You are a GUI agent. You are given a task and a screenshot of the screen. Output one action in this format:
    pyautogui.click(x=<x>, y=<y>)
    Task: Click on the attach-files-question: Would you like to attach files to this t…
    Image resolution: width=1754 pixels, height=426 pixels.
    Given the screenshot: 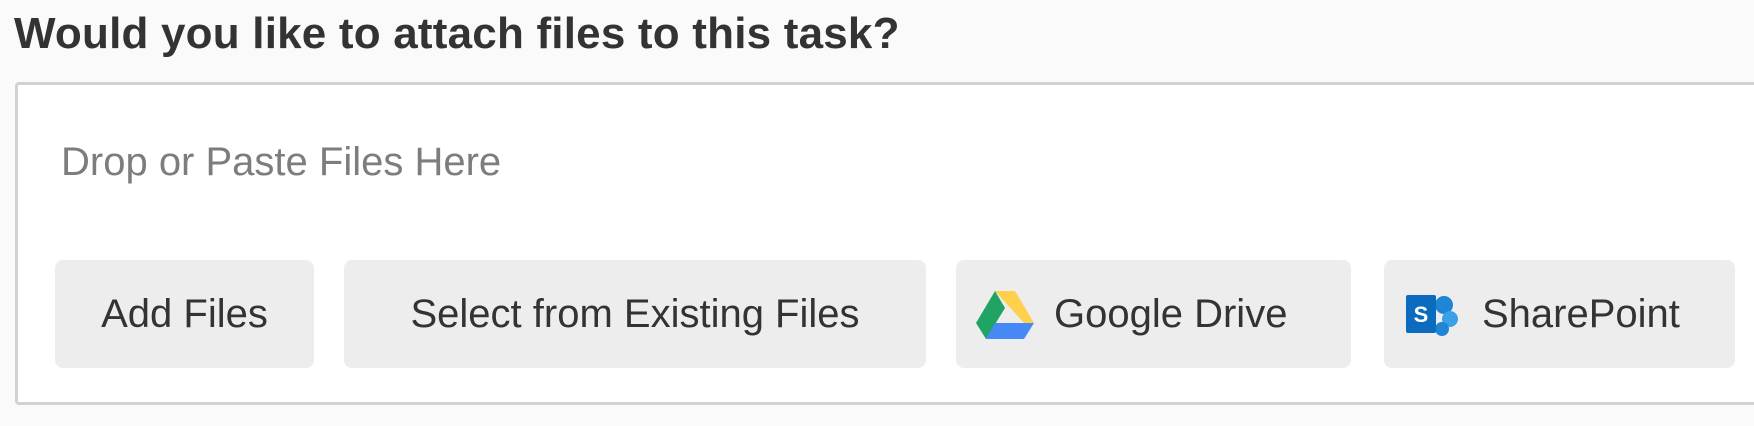 What is the action you would take?
    pyautogui.click(x=457, y=33)
    